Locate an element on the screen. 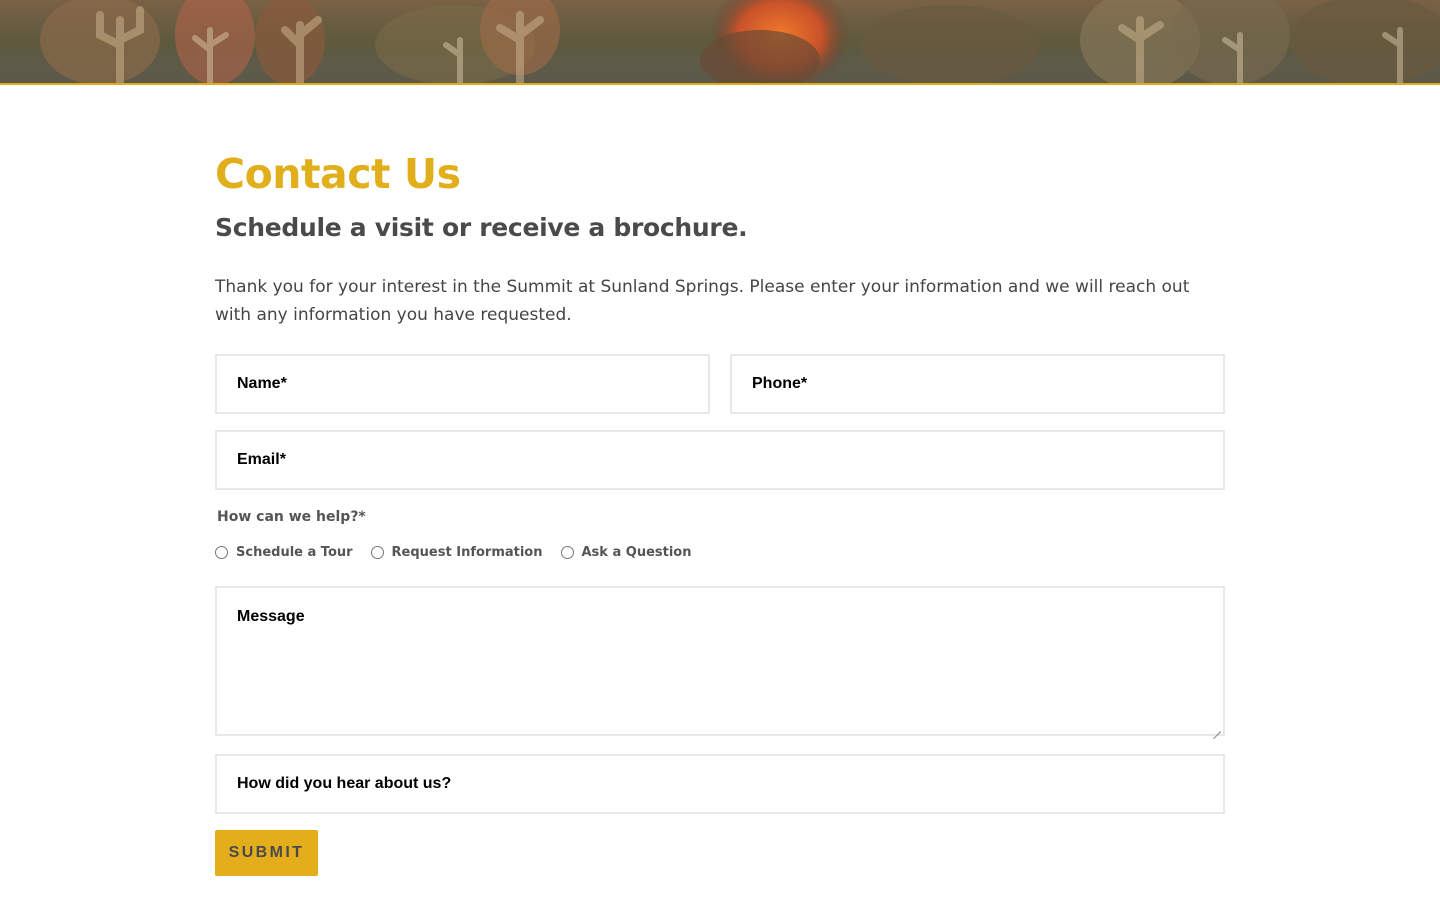  page-subtitle: Schedule a visit or receive a brochure. is located at coordinates (481, 227).